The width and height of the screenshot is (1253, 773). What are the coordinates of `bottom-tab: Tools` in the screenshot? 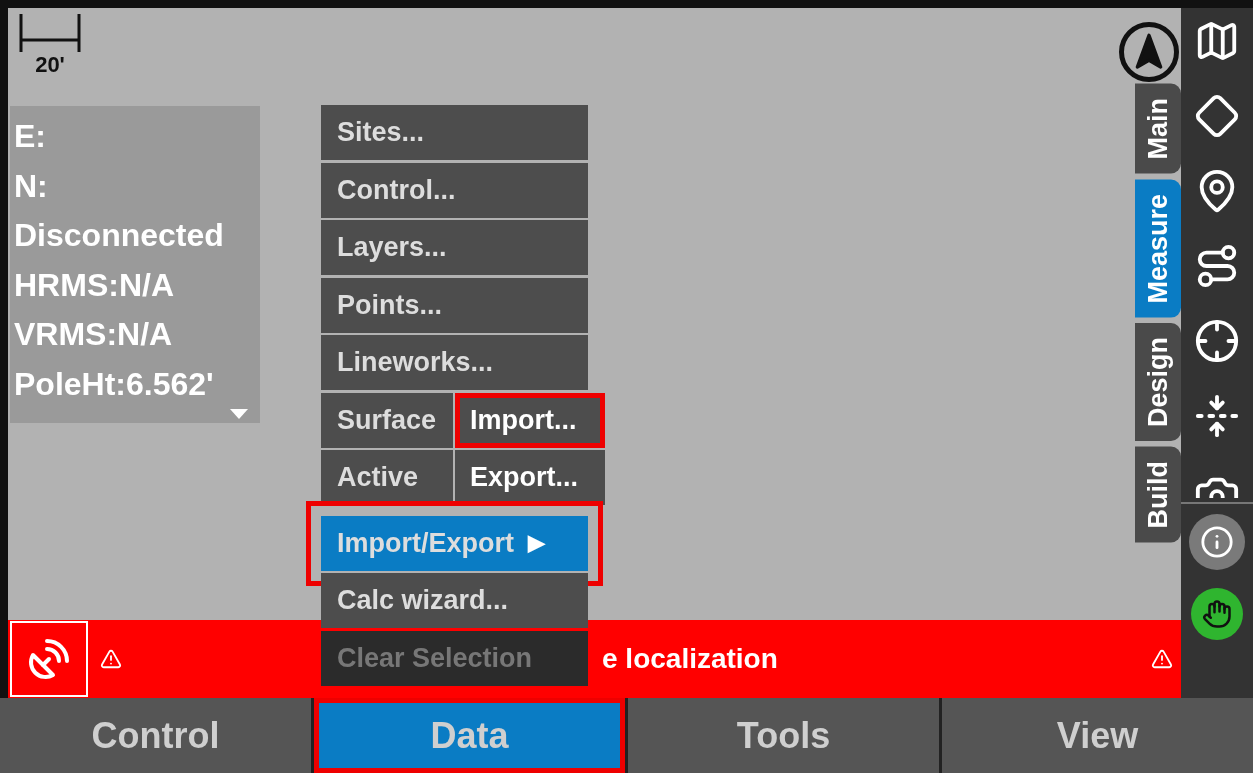 It's located at (783, 735).